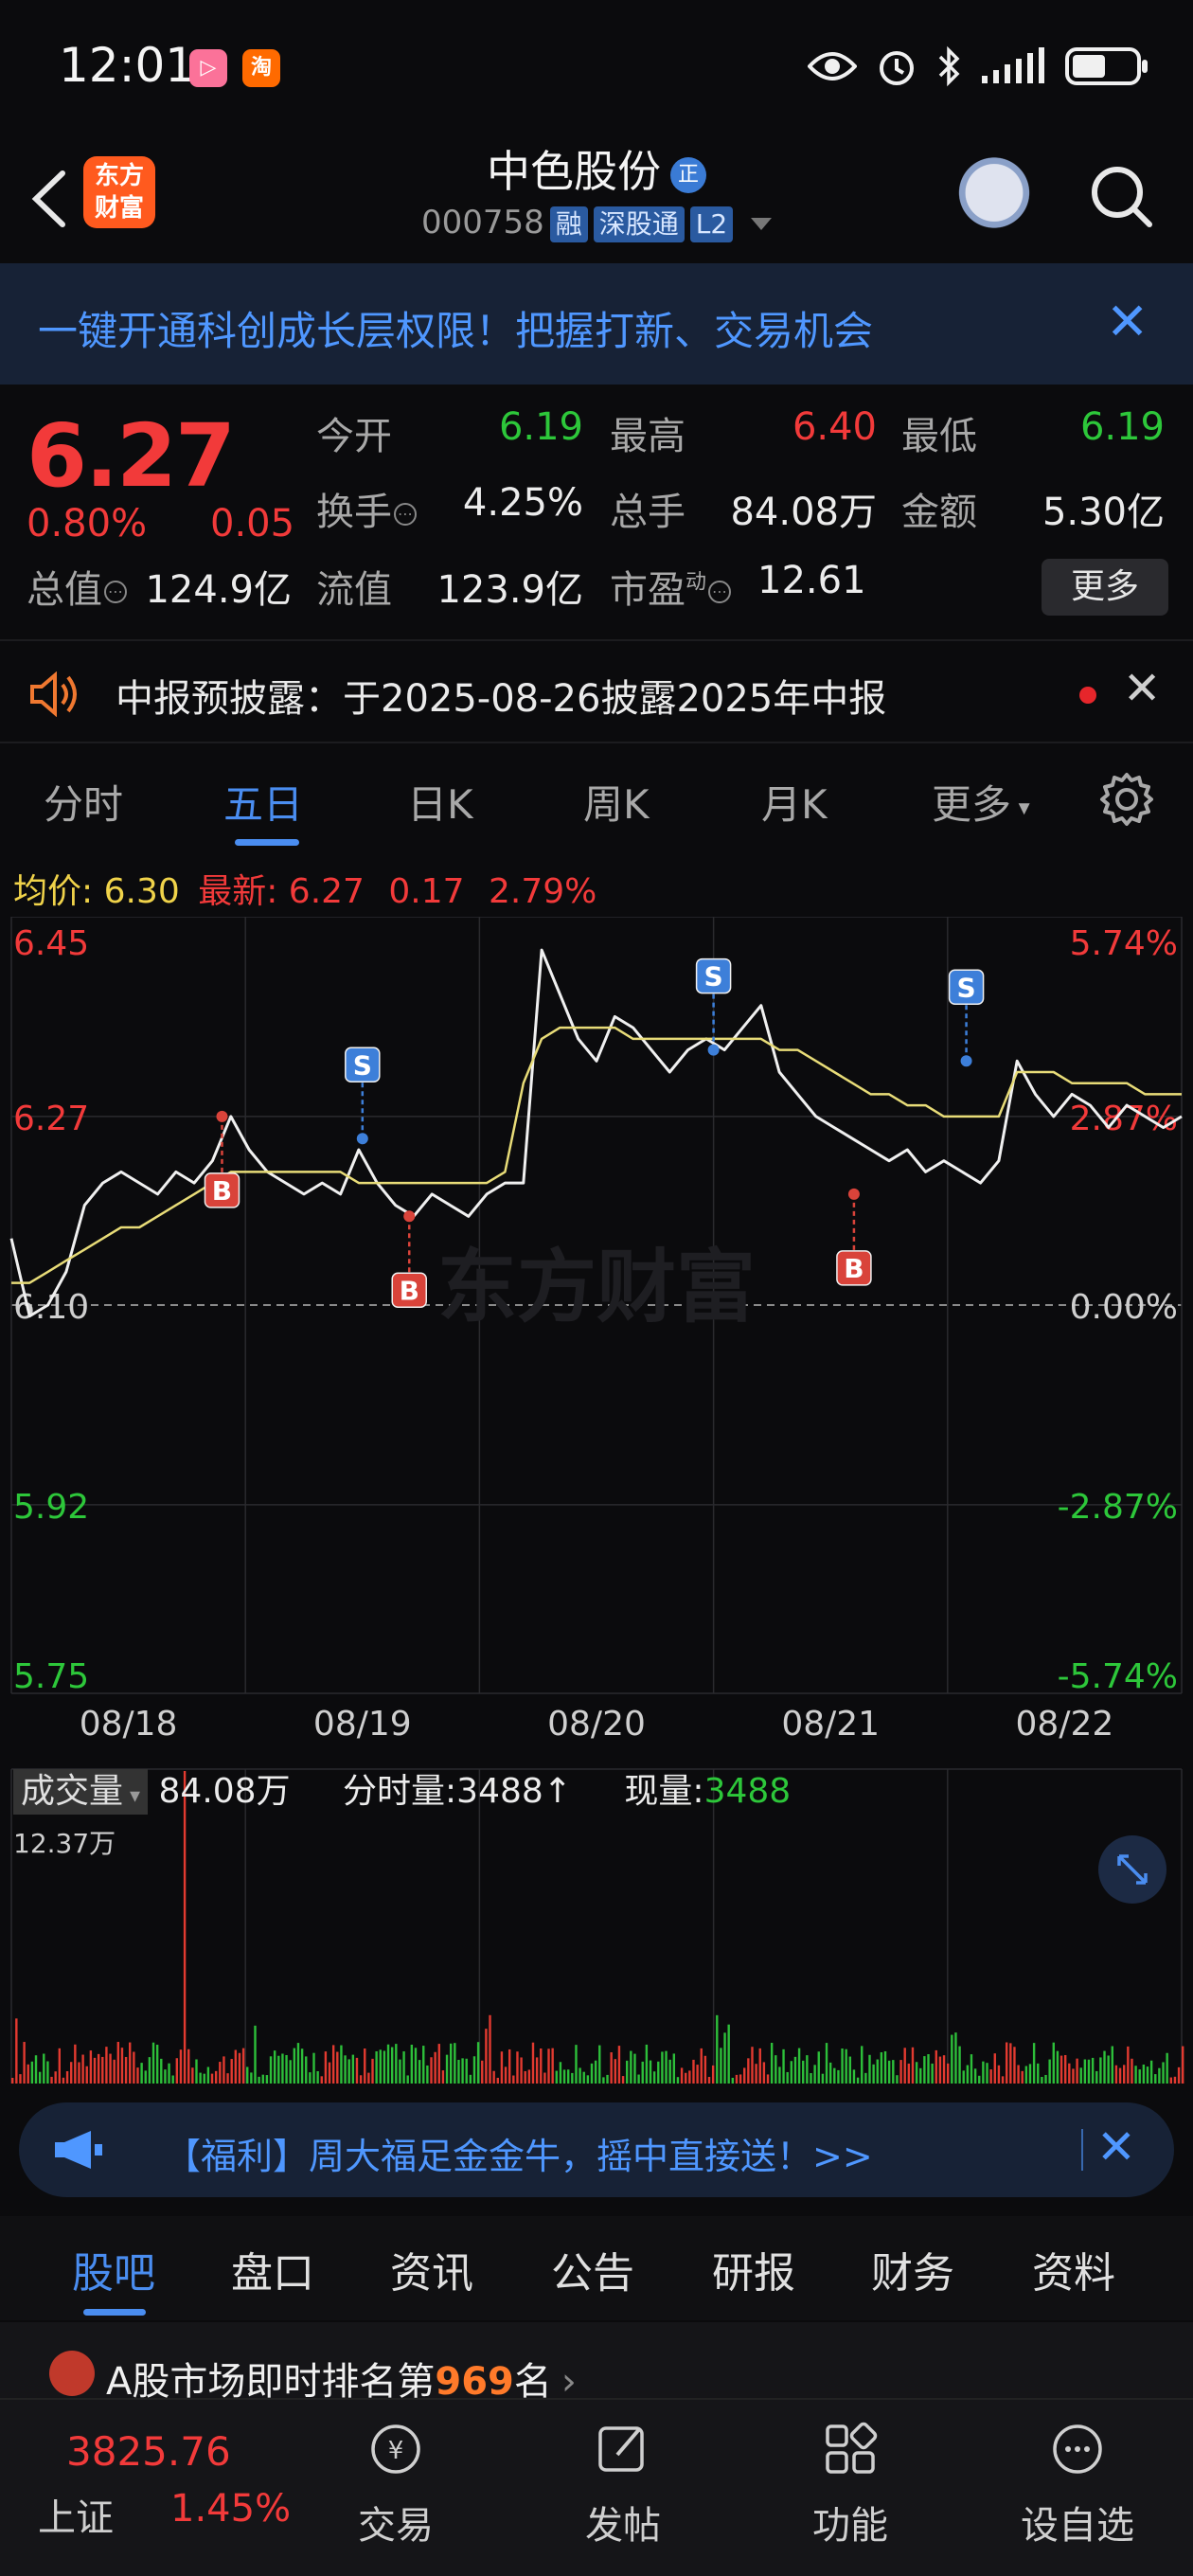 This screenshot has height=2576, width=1193. Describe the element at coordinates (141, 891) in the screenshot. I see `avg-value: 6.30` at that location.